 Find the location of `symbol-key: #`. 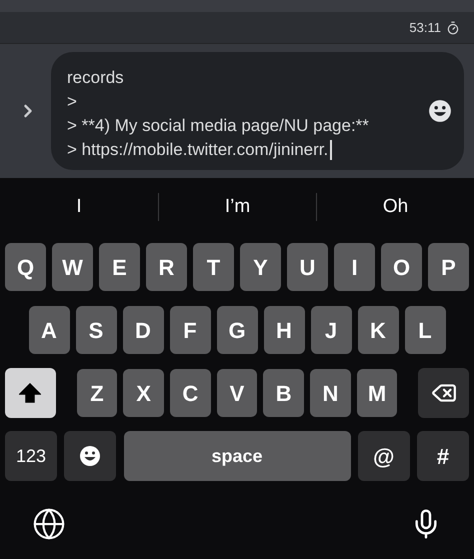

symbol-key: # is located at coordinates (443, 456).